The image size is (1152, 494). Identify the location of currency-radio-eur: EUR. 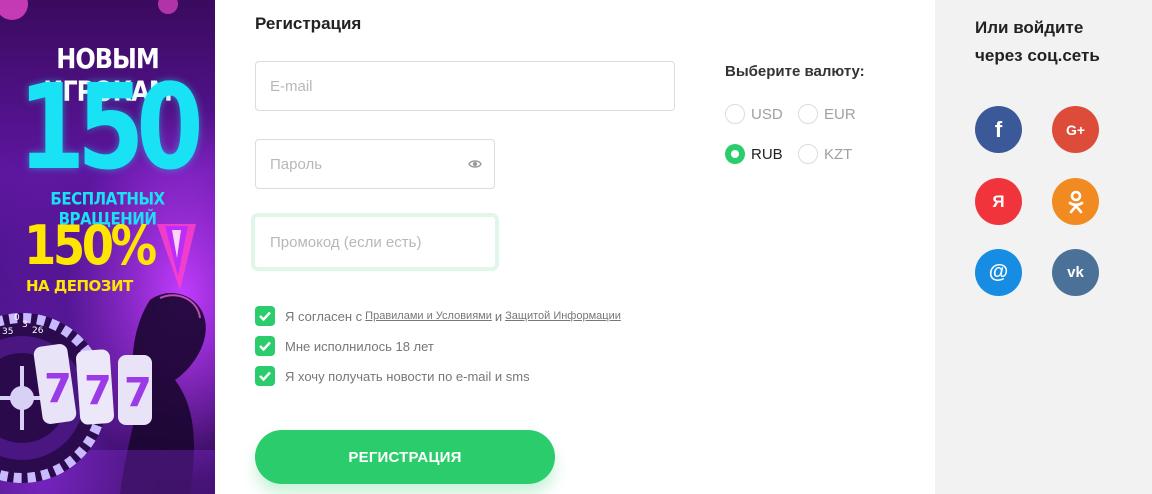
(827, 114).